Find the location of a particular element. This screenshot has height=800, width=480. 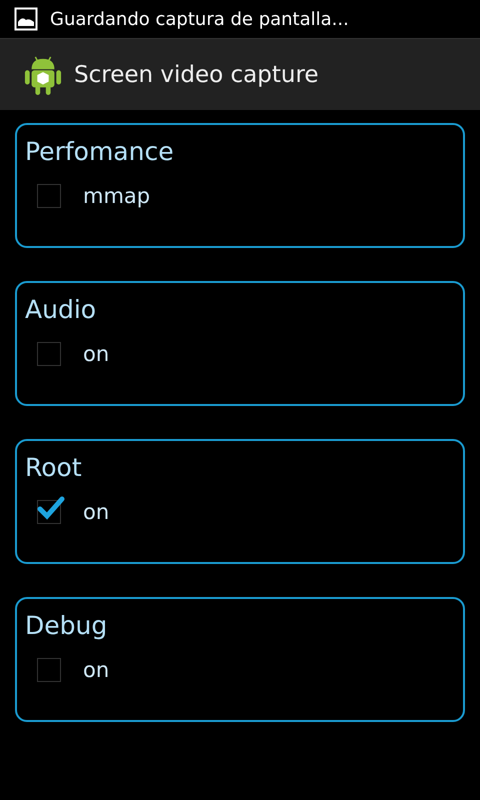

section-title: Root is located at coordinates (53, 467).